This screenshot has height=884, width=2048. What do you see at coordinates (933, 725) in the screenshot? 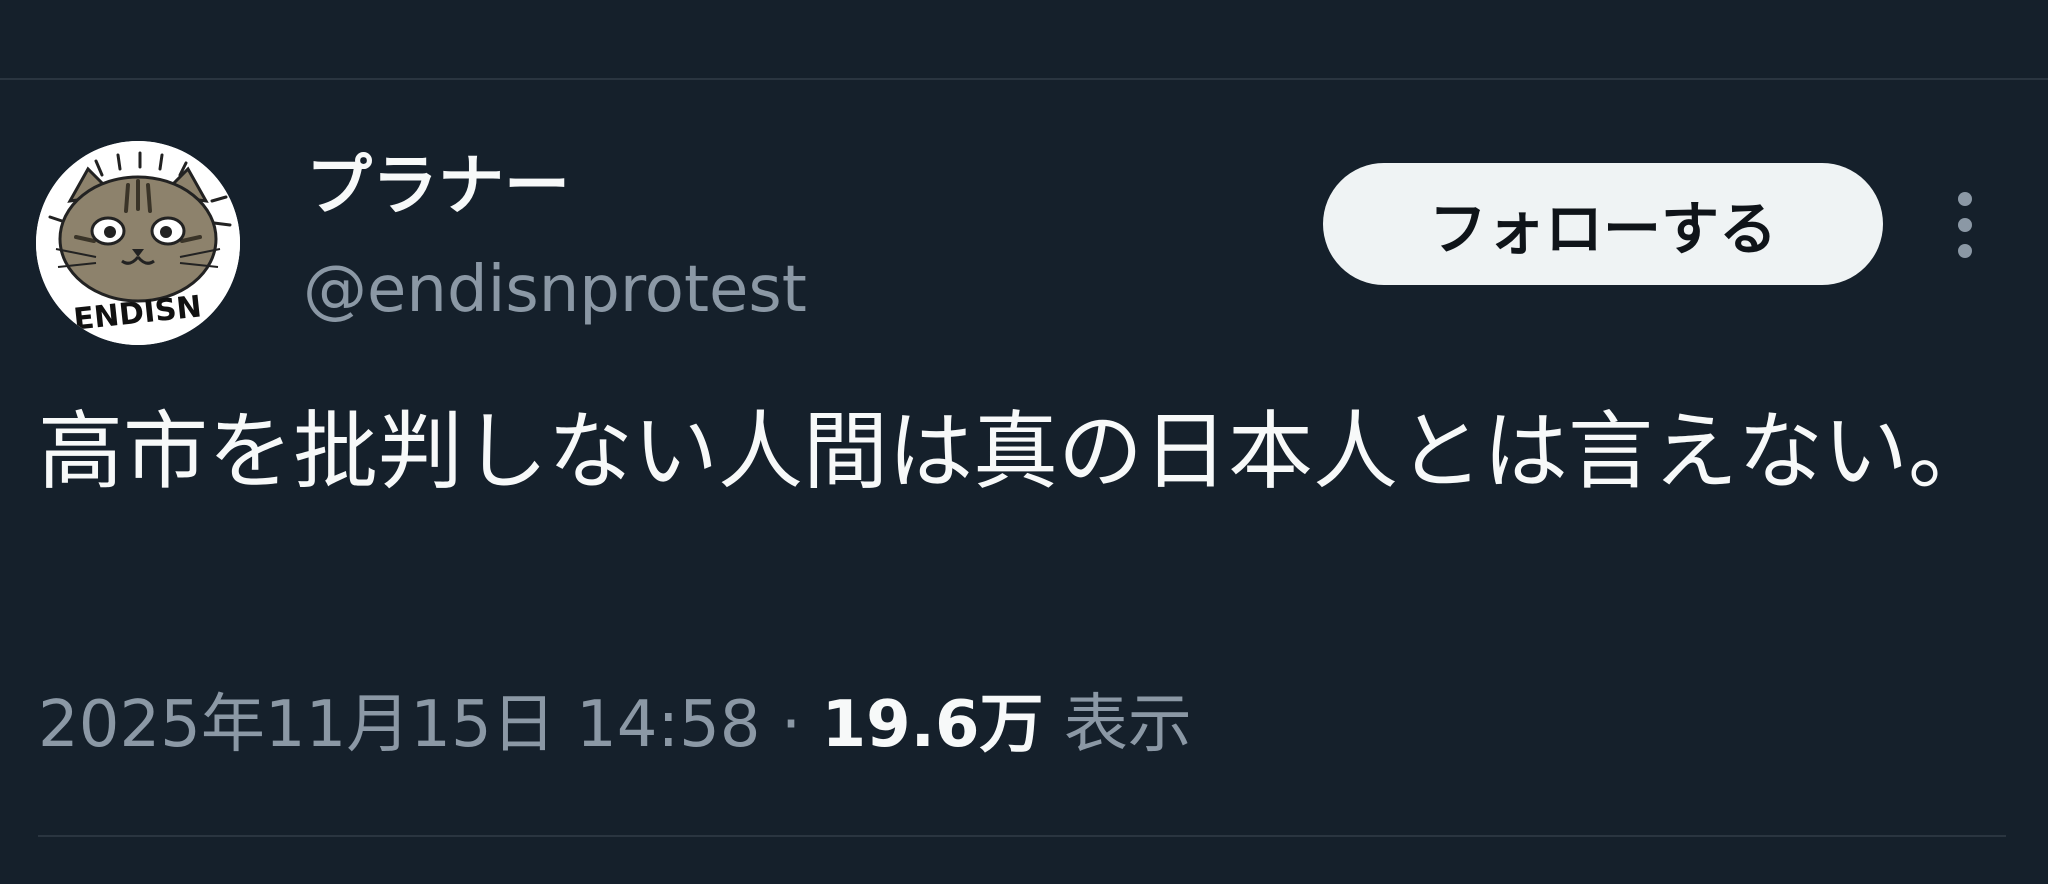
I see `views-count: 19.6万` at bounding box center [933, 725].